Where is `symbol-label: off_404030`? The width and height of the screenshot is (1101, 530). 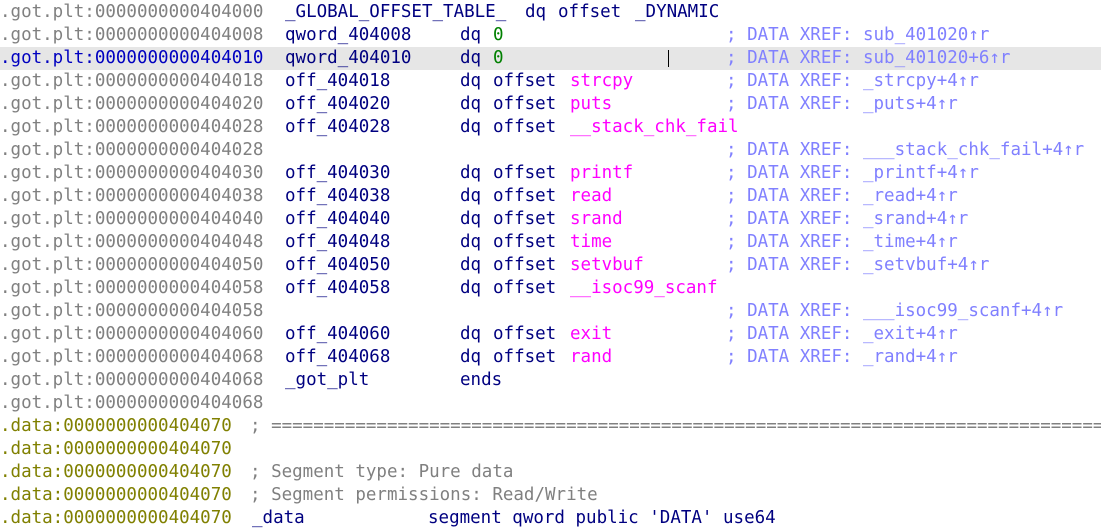
symbol-label: off_404030 is located at coordinates (337, 173).